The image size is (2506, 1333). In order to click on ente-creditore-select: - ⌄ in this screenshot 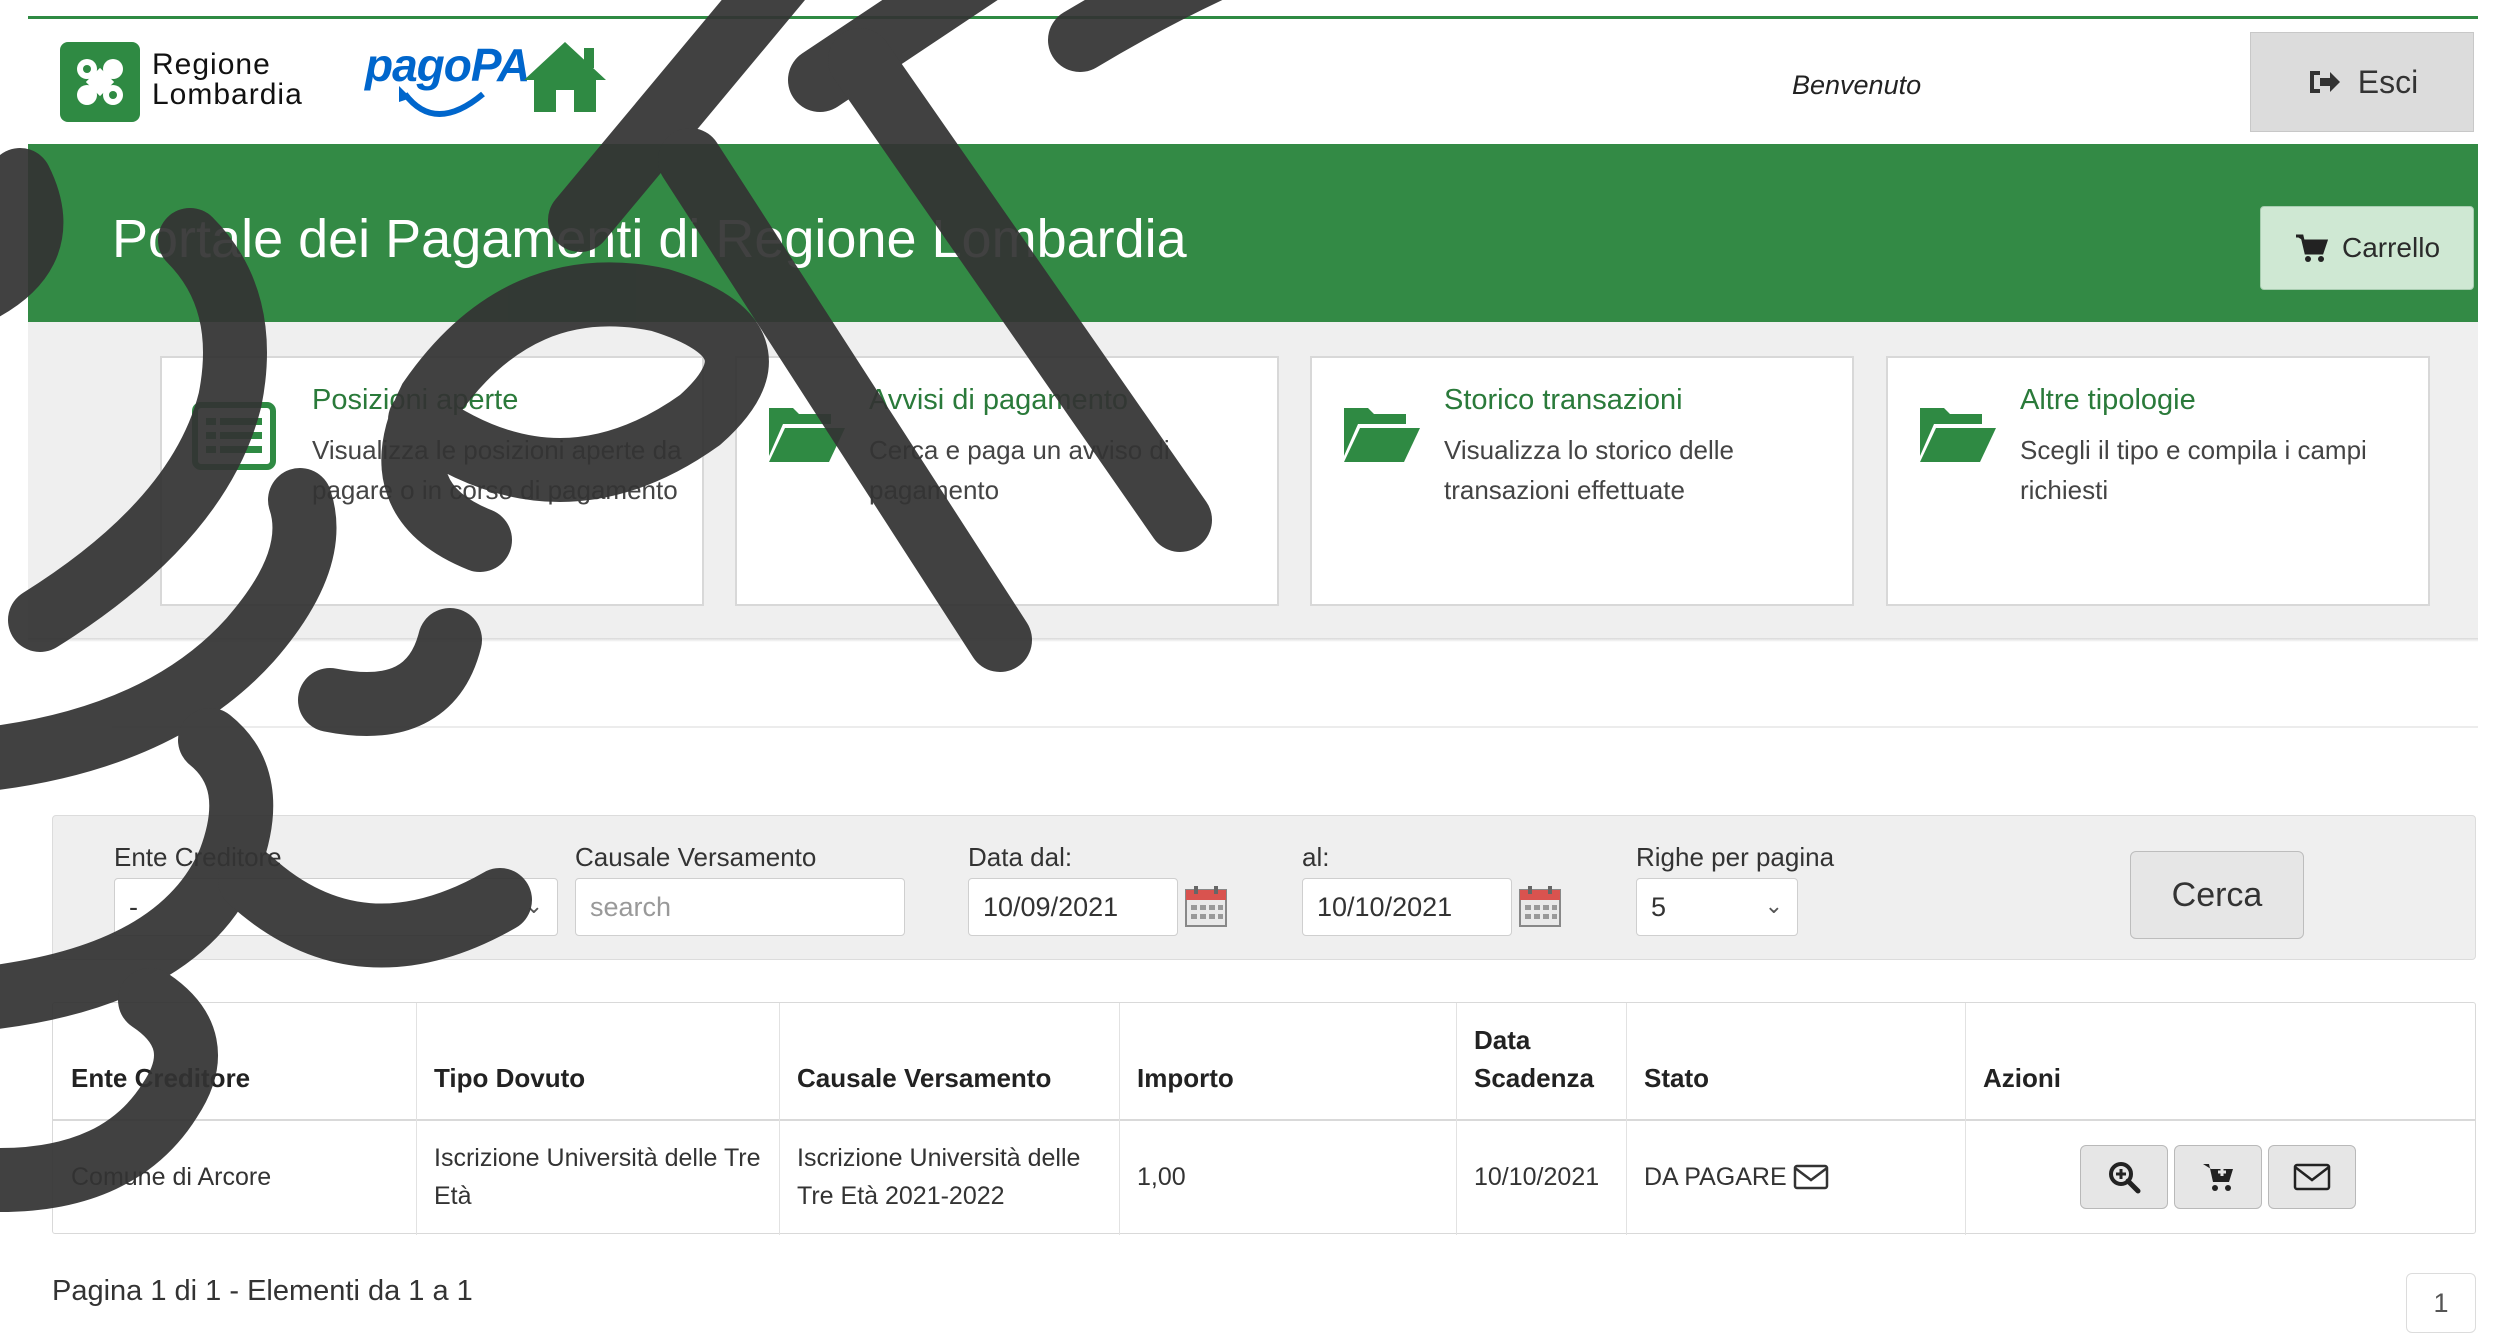, I will do `click(336, 907)`.